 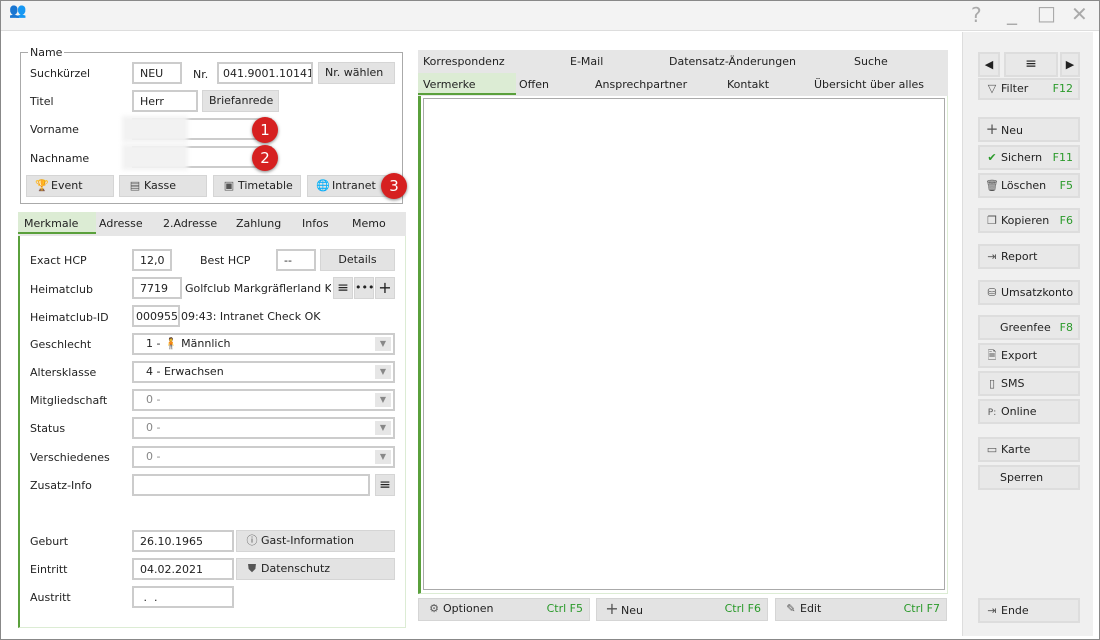 I want to click on tab-infos: Infos, so click(x=315, y=223).